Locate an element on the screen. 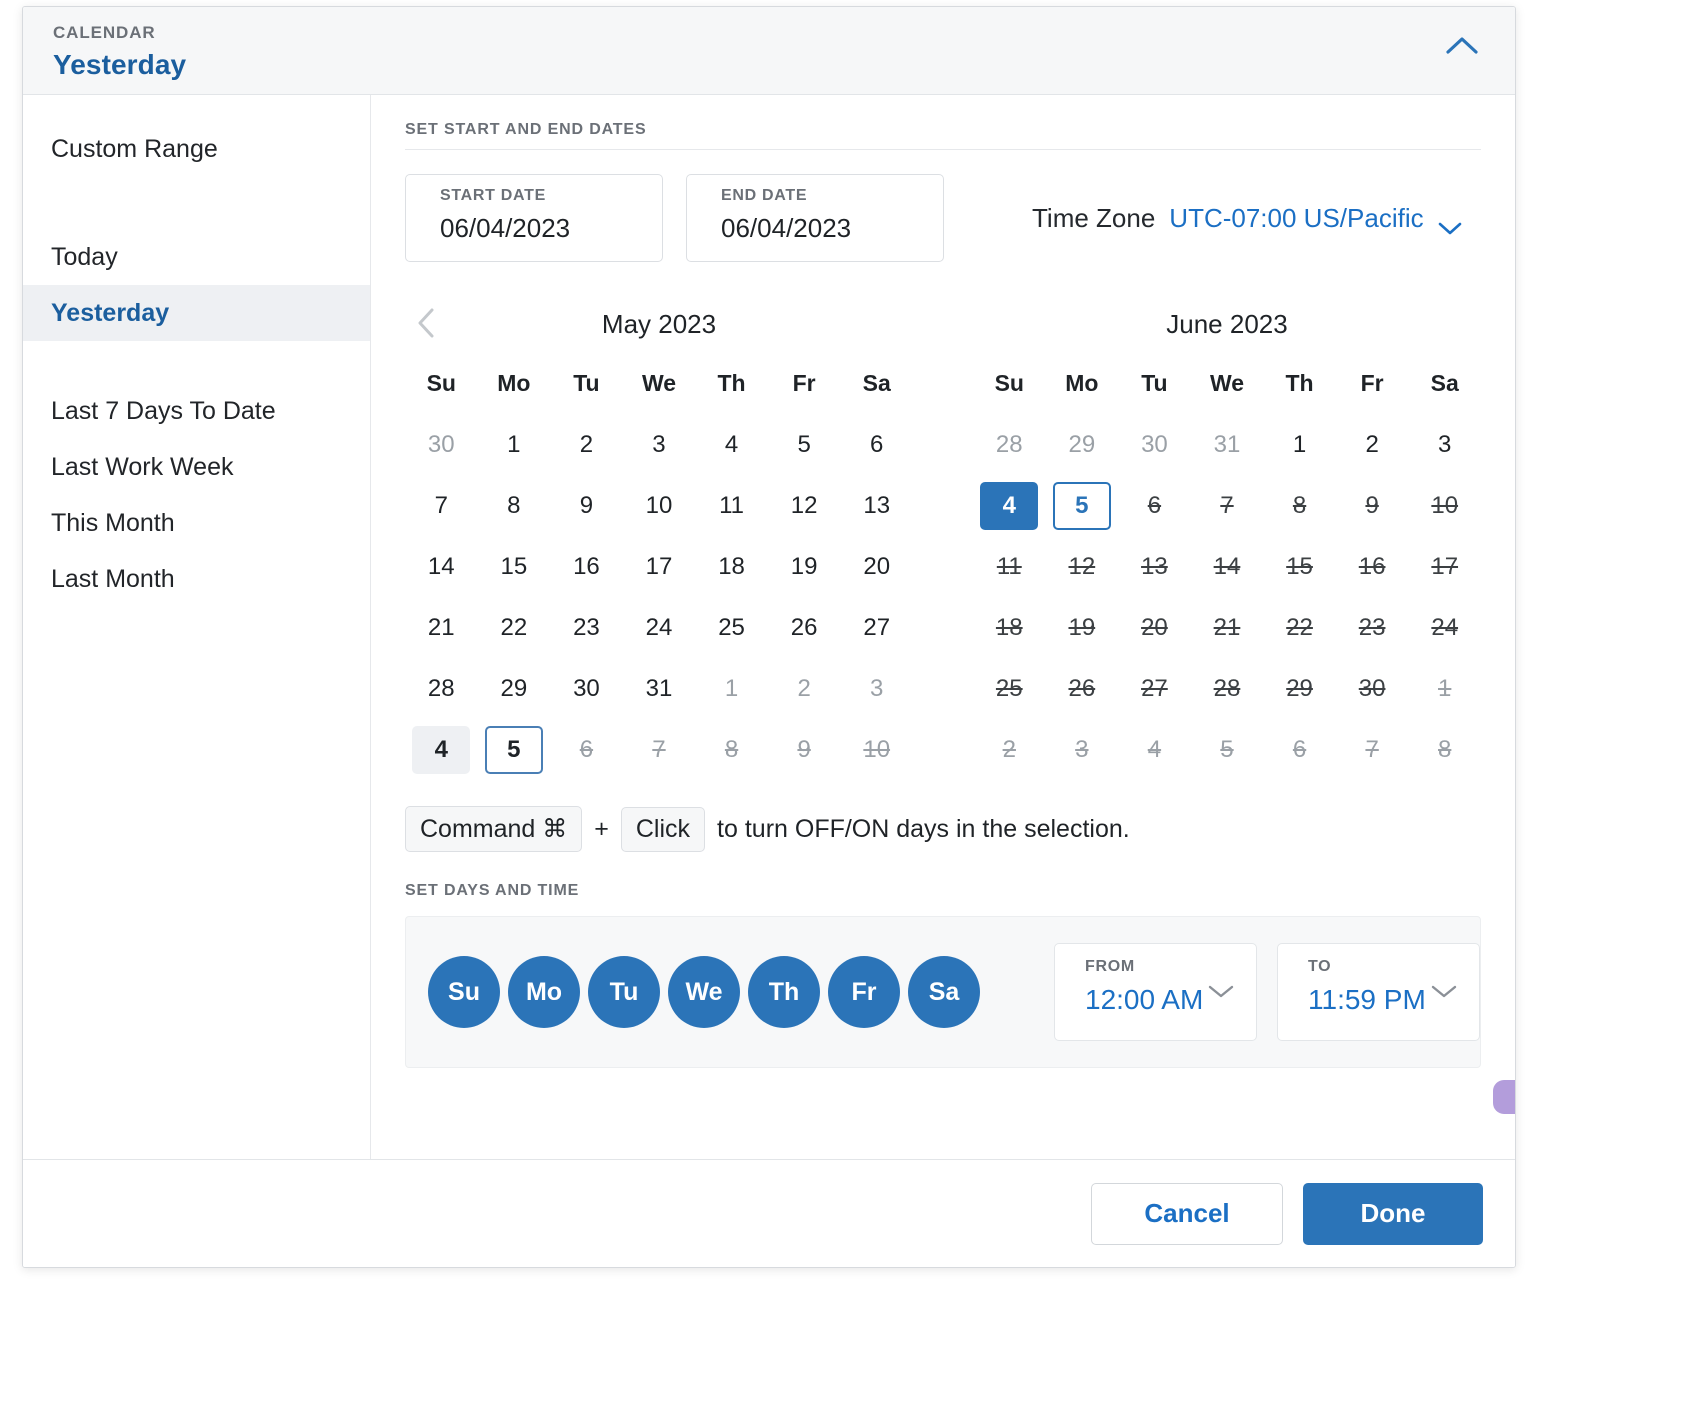 This screenshot has height=1422, width=1689. day-toggle-tu: Tu is located at coordinates (624, 992).